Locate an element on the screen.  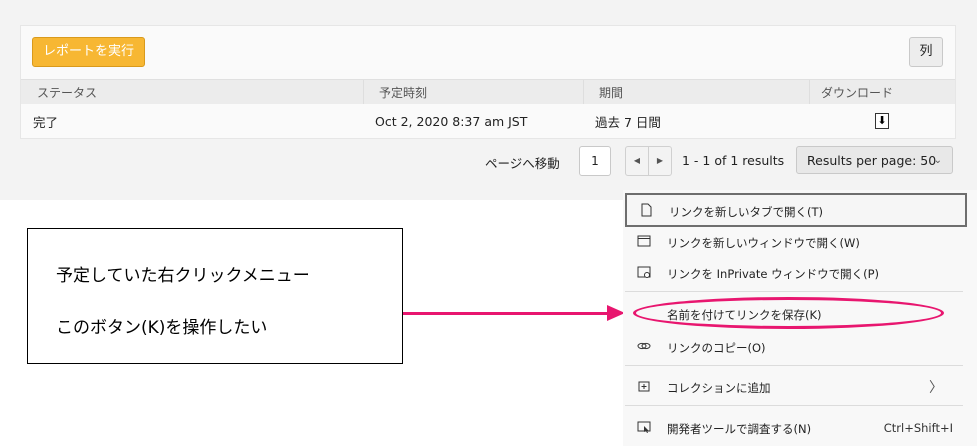
header-status: ステータス is located at coordinates (67, 92).